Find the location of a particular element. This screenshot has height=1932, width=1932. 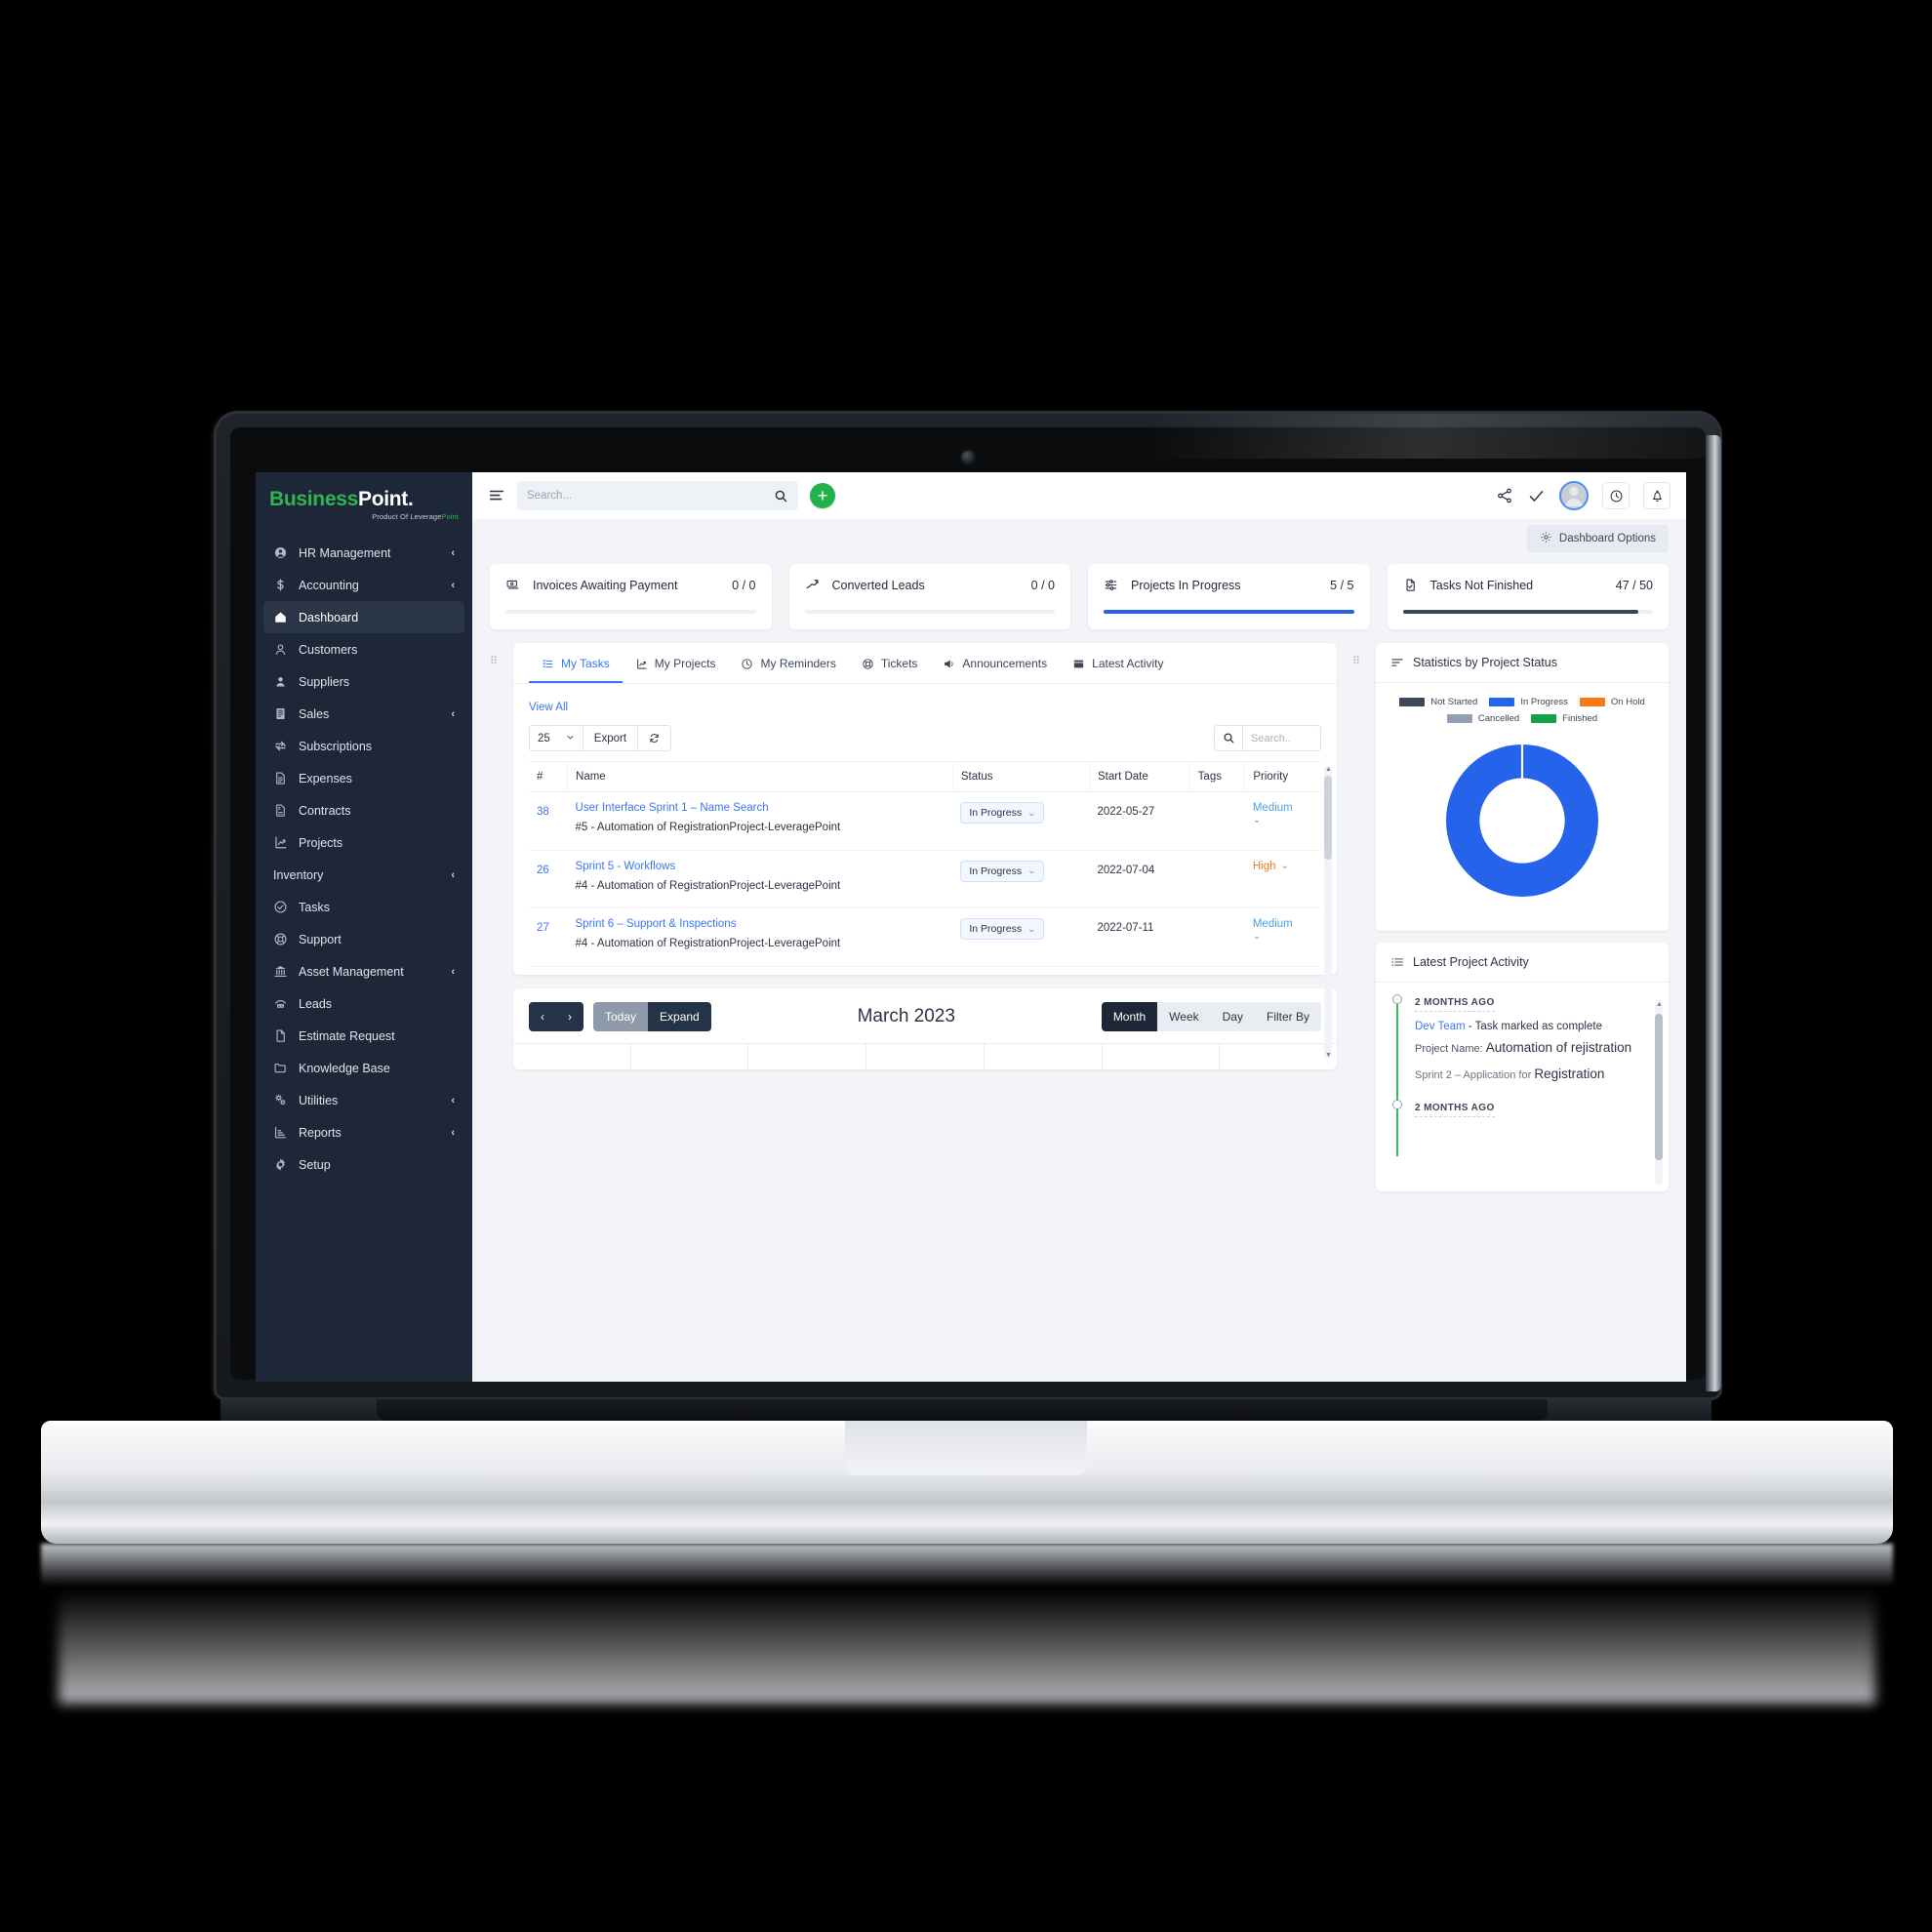

sidebar-item-knowledge-base: Knowledge Base is located at coordinates (363, 1068).